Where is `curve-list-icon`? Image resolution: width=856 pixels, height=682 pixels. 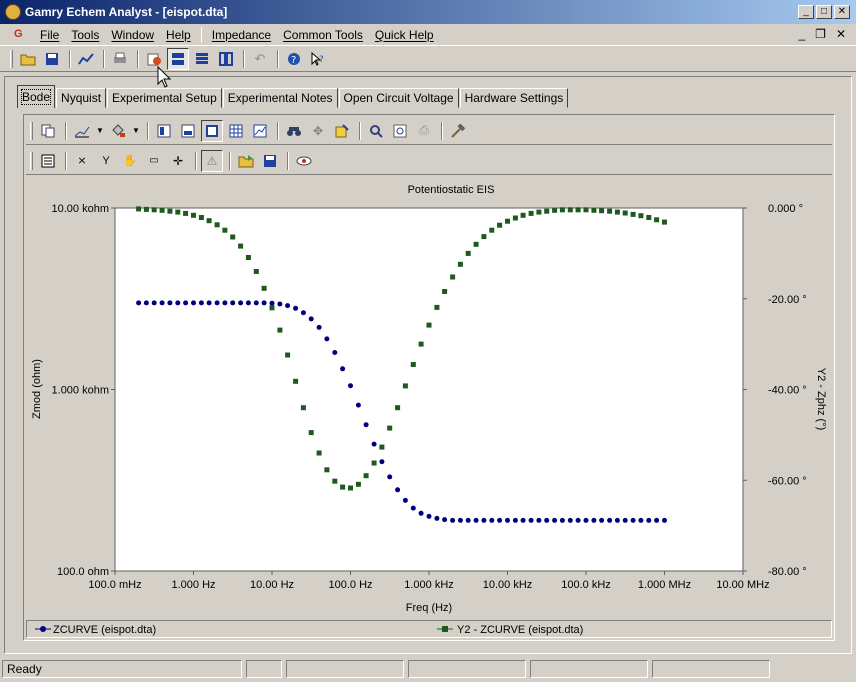 curve-list-icon is located at coordinates (48, 161).